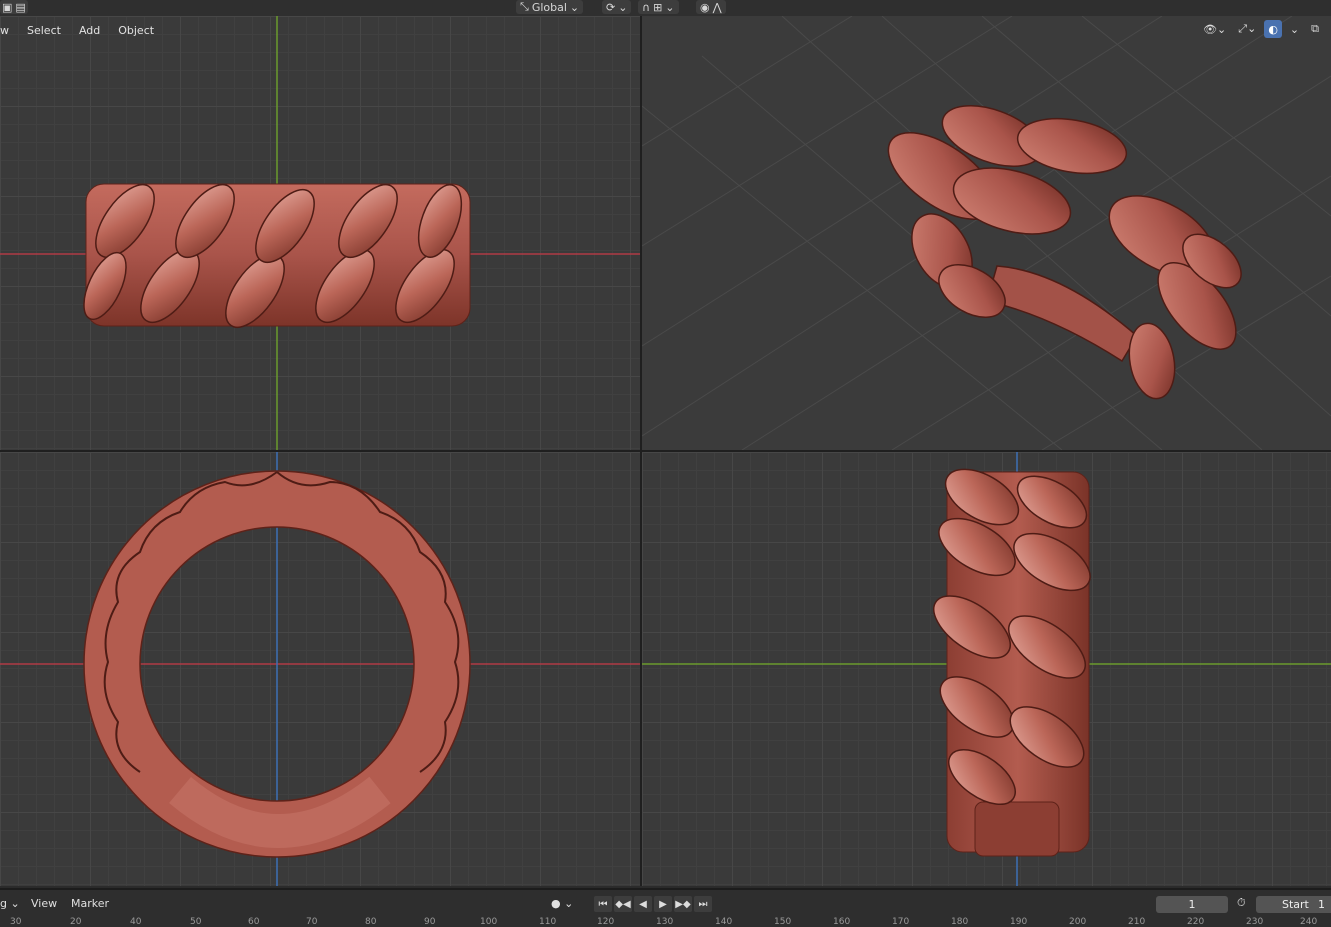  I want to click on overlay-icon: ◐, so click(1273, 29).